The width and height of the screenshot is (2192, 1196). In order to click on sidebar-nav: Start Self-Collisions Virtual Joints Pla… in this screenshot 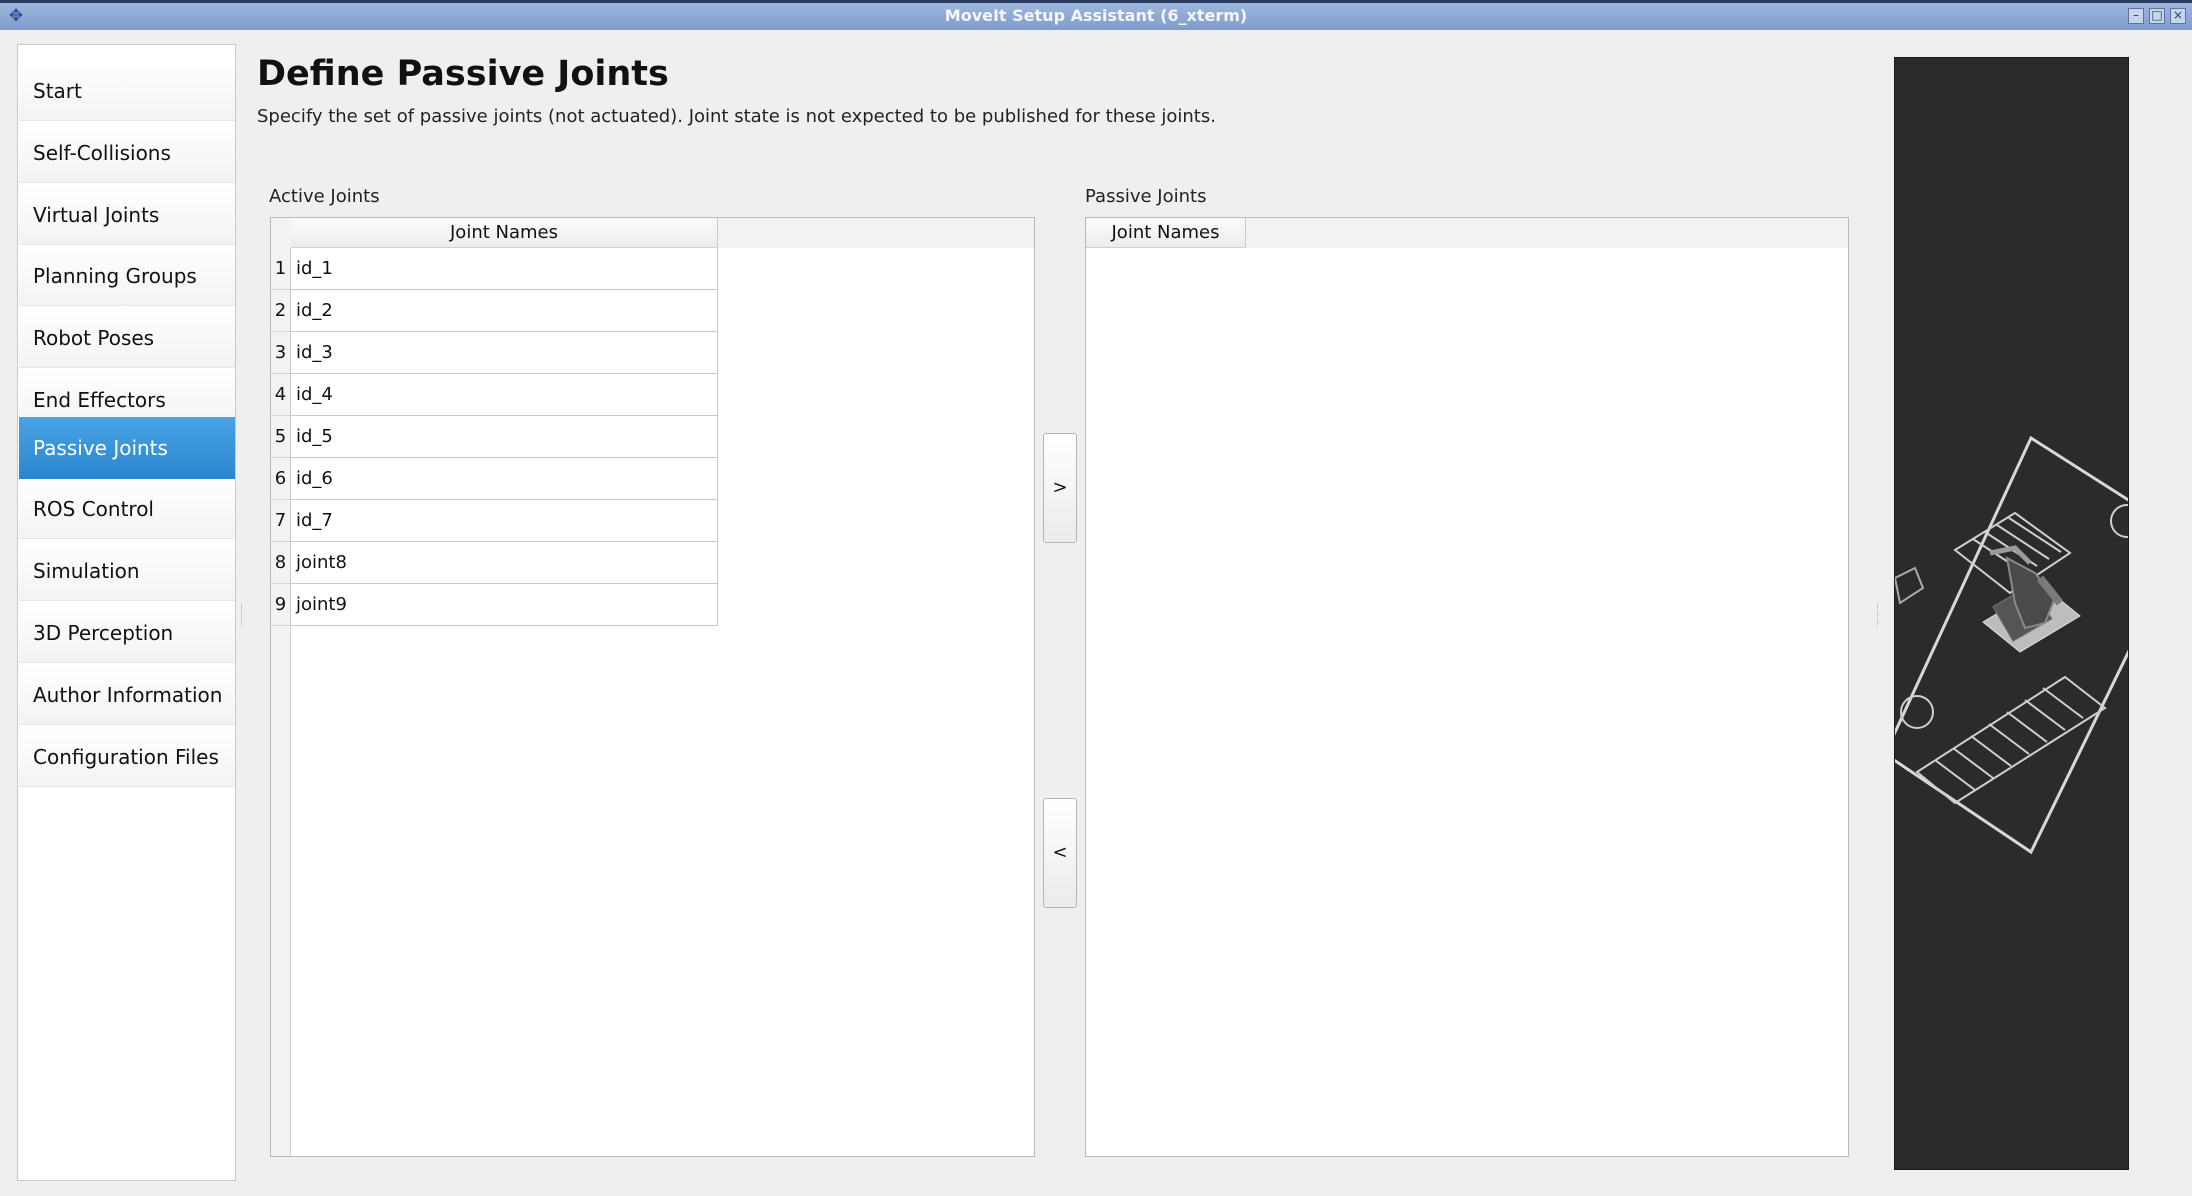, I will do `click(126, 612)`.